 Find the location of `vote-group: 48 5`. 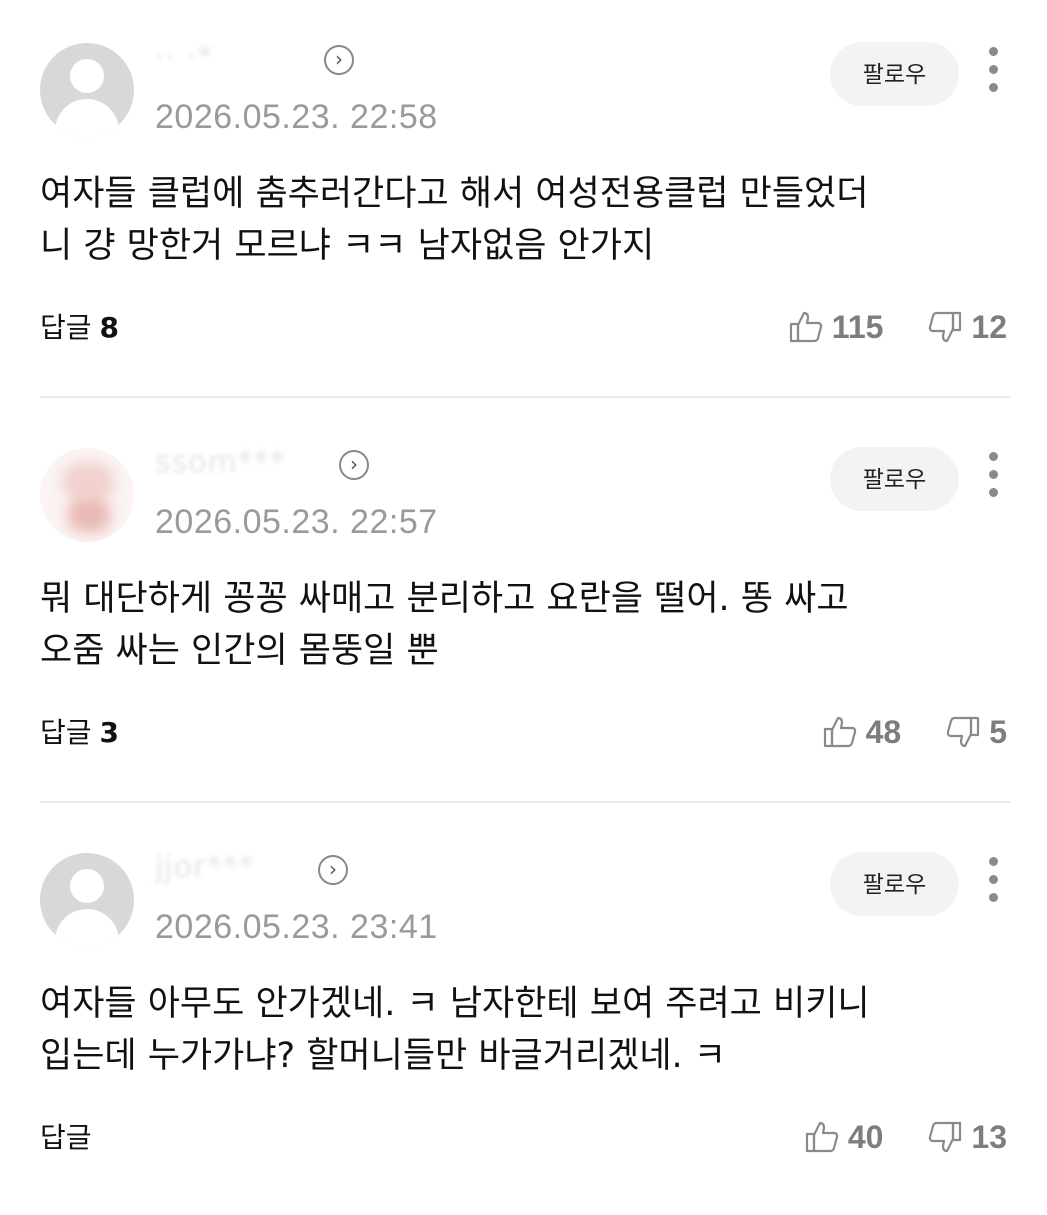

vote-group: 48 5 is located at coordinates (914, 732).